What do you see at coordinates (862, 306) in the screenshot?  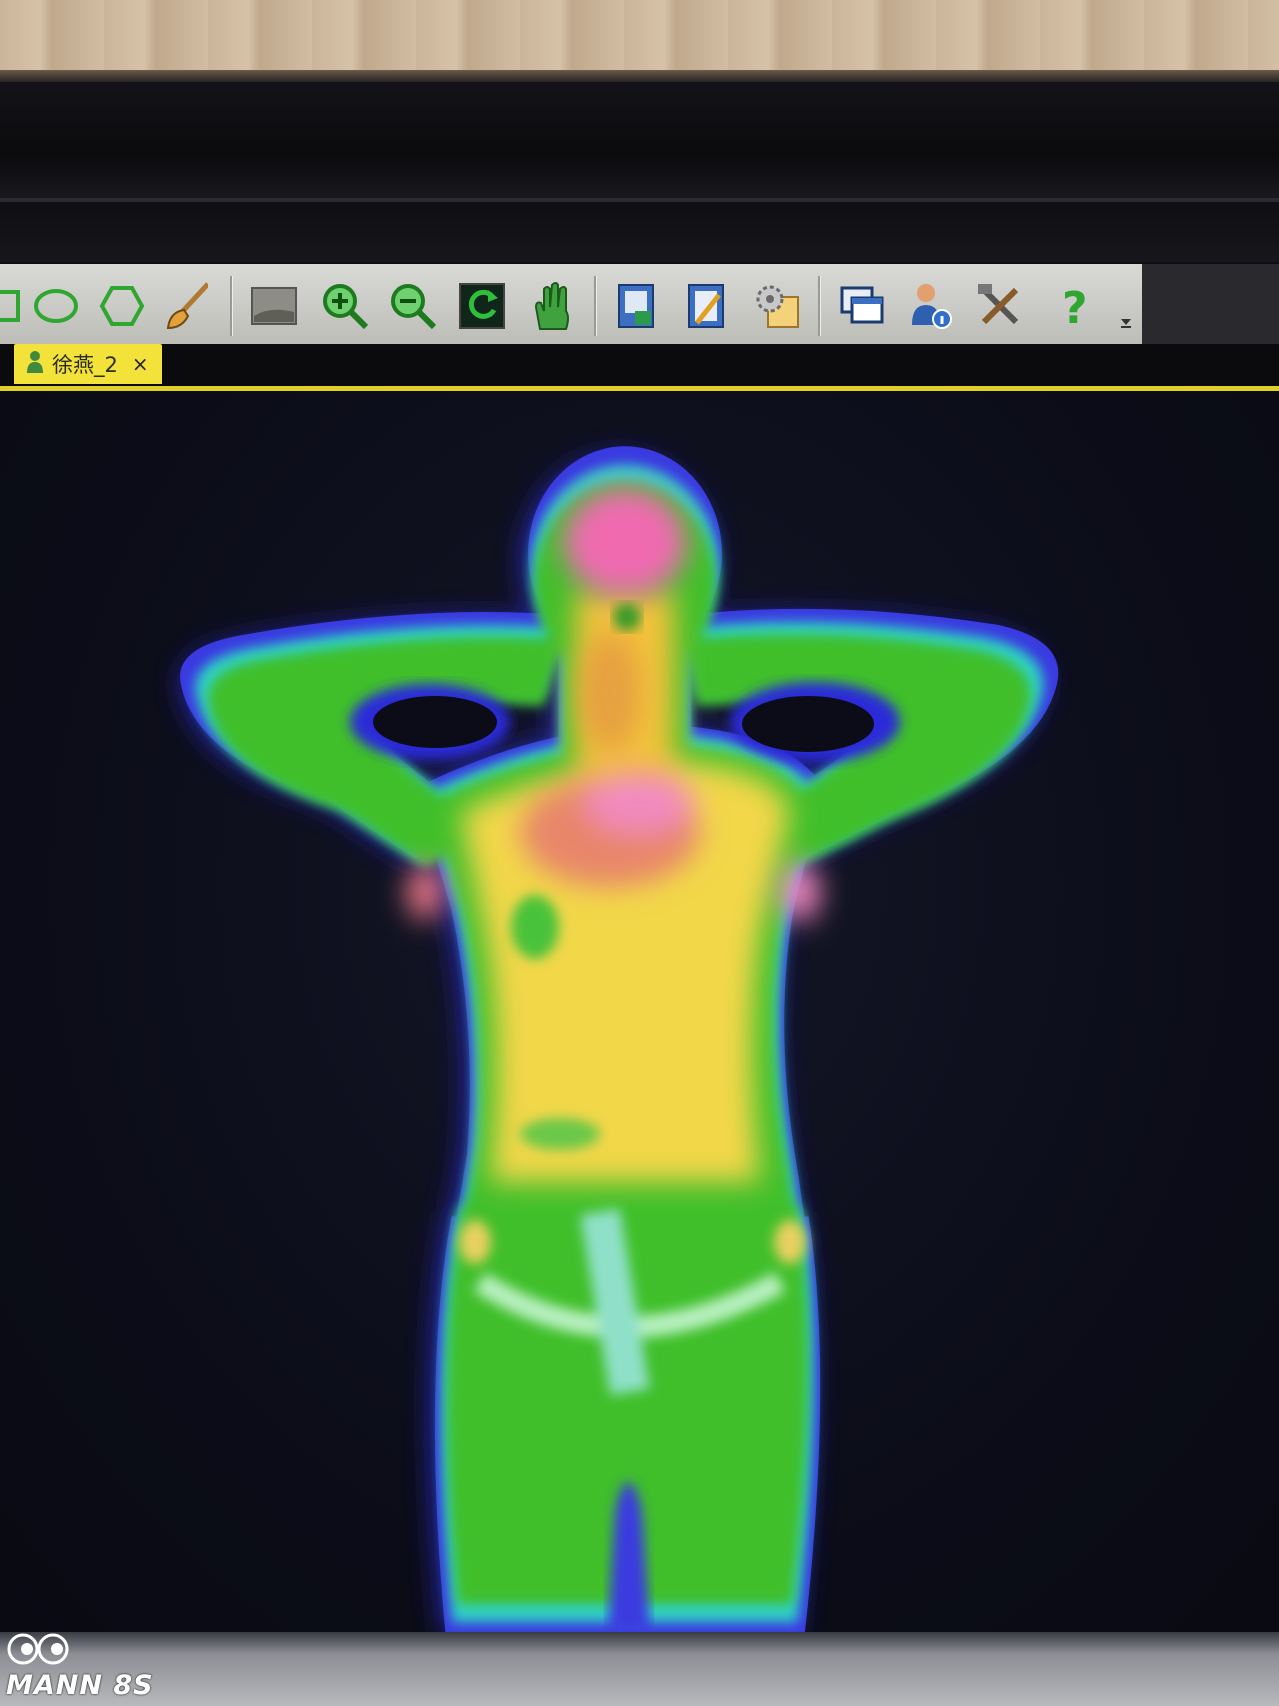 I see `window-icon` at bounding box center [862, 306].